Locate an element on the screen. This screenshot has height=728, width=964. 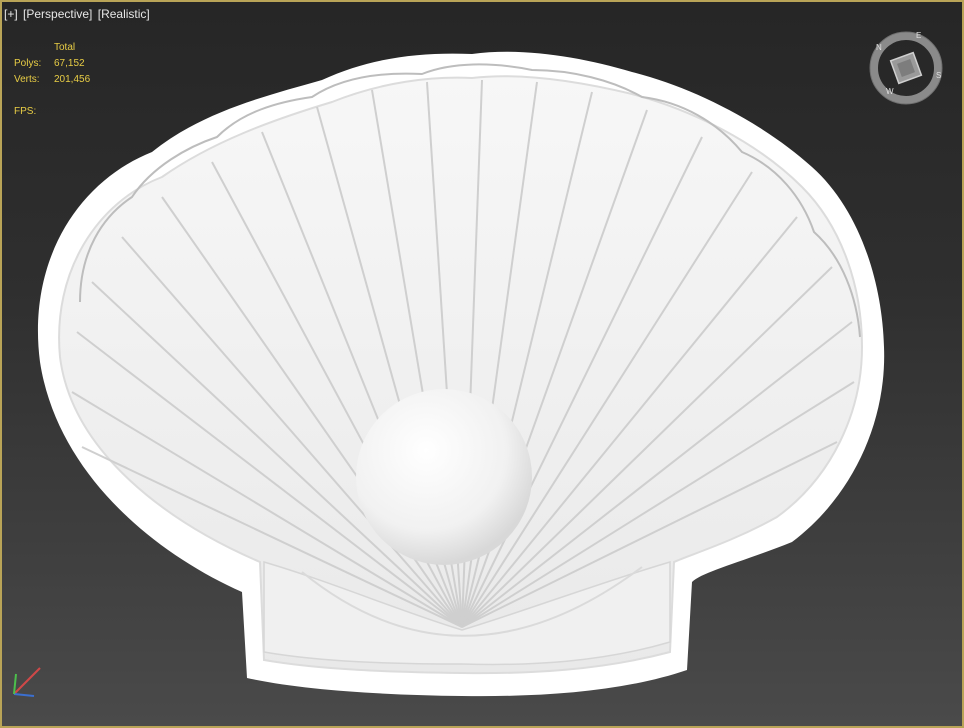
pearl is located at coordinates (444, 477).